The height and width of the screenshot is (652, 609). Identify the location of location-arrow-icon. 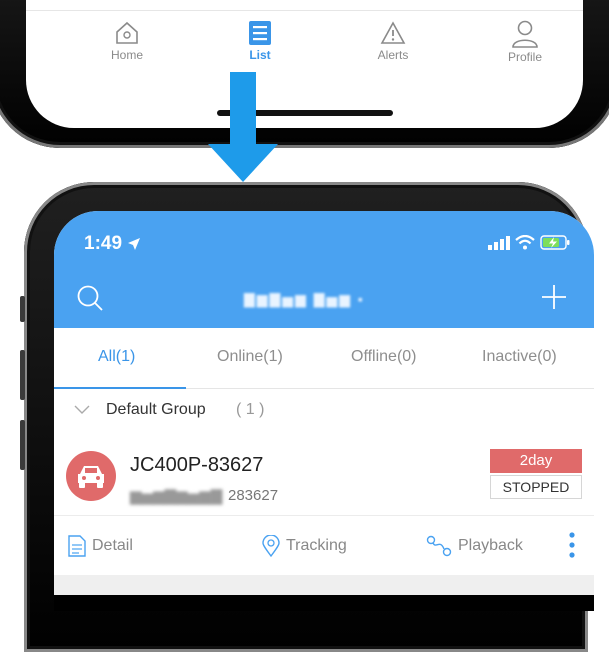
(134, 243).